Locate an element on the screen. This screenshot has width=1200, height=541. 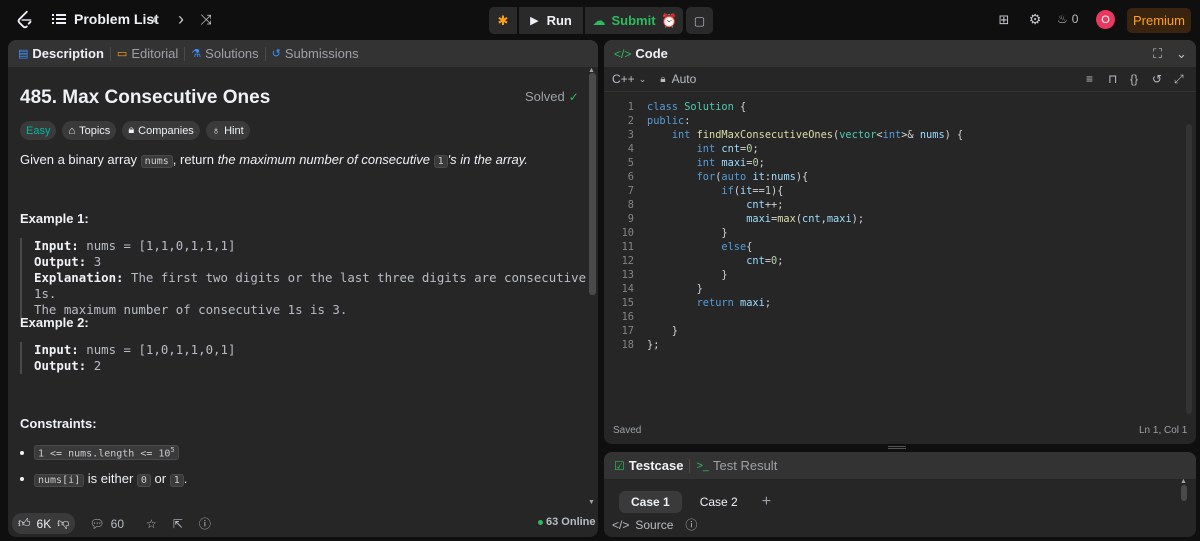
editor-scrollbar is located at coordinates (1189, 256).